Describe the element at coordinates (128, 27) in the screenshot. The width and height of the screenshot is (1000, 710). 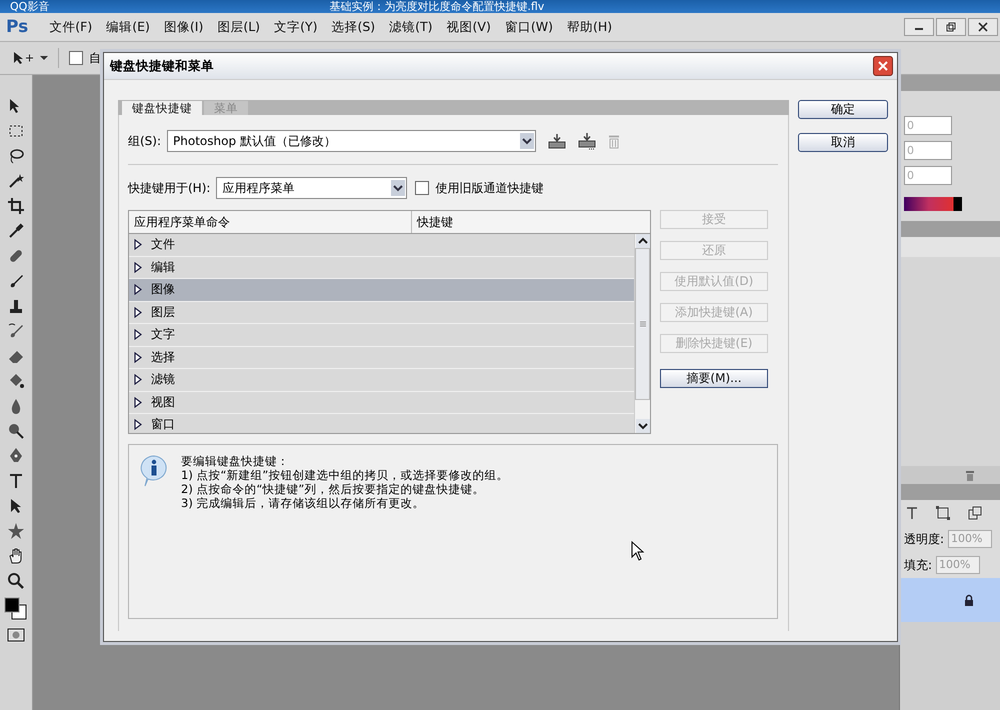
I see `menu-item: 编辑(E)` at that location.